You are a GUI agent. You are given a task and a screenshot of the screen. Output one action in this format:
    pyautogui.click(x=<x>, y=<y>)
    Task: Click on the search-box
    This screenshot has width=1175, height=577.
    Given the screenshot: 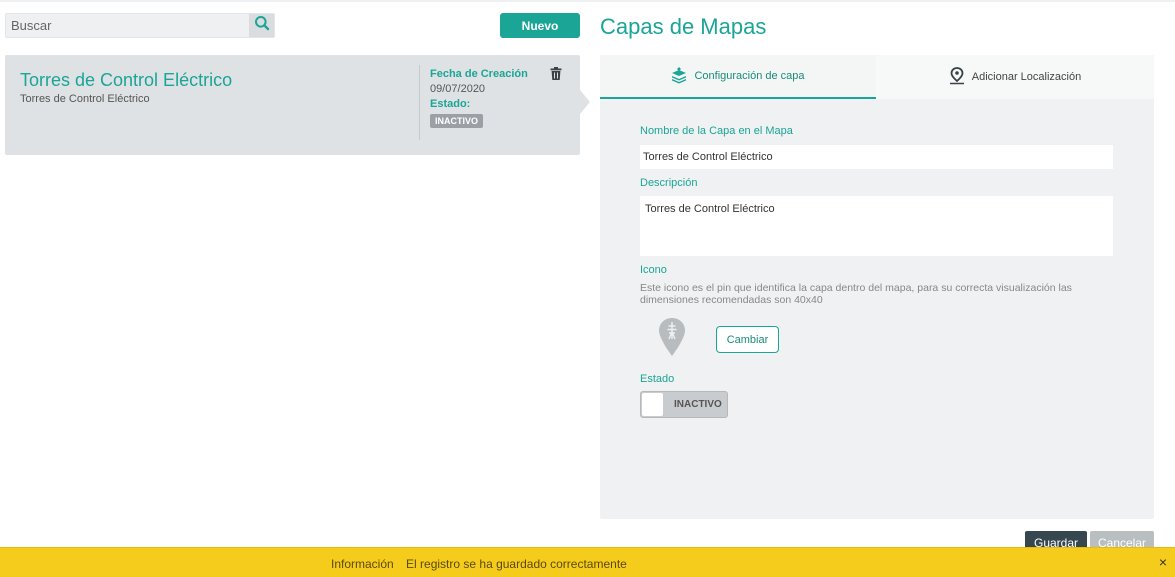 What is the action you would take?
    pyautogui.click(x=140, y=25)
    